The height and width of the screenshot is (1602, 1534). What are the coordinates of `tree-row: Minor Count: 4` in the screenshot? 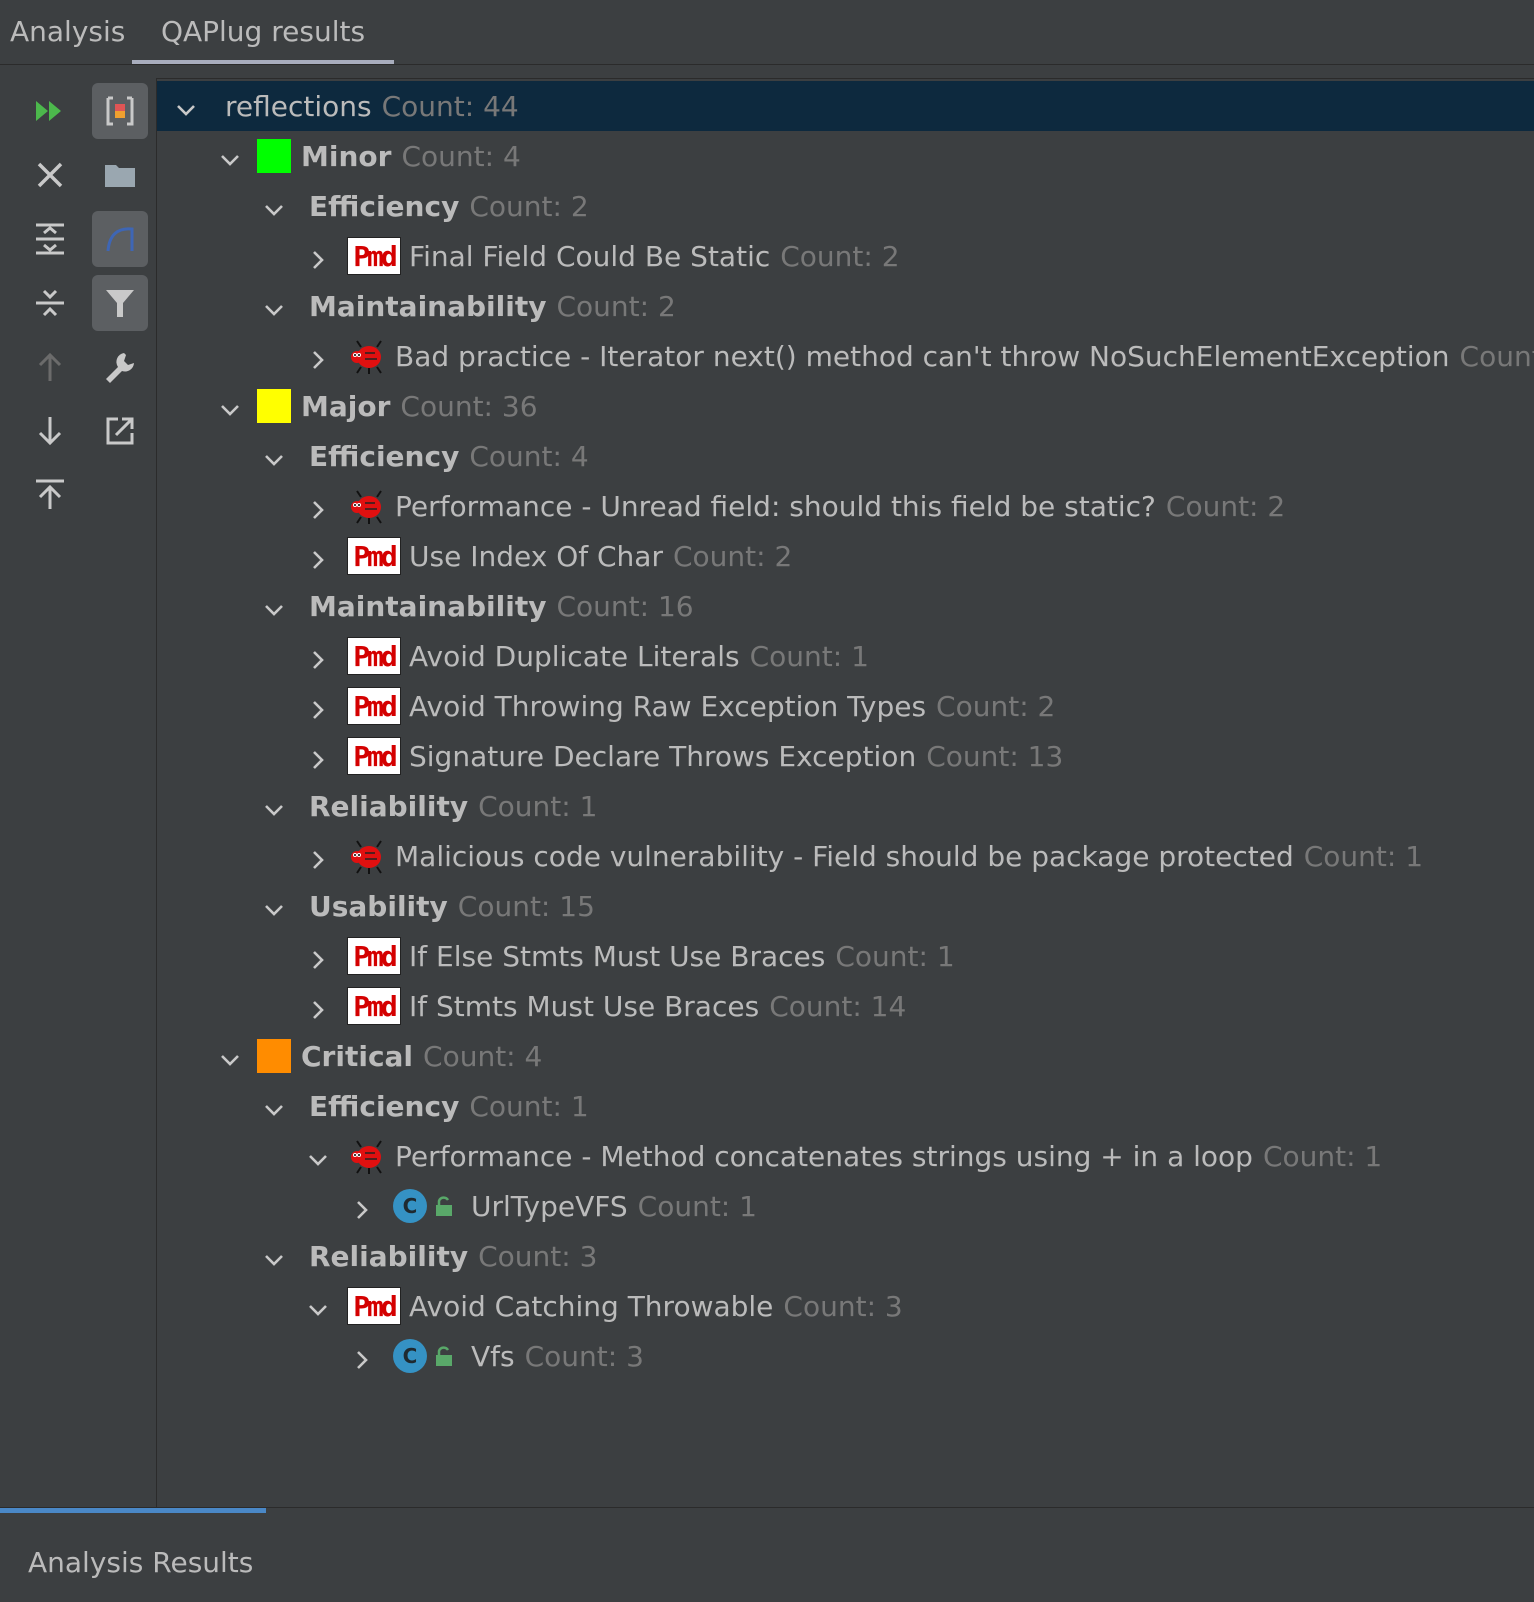 It's located at (845, 156).